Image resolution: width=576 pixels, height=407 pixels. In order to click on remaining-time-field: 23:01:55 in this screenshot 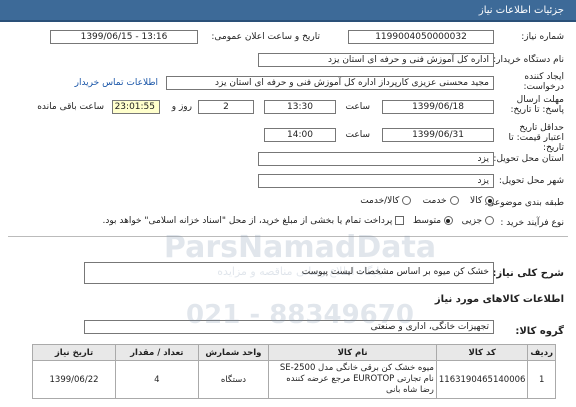, I will do `click(136, 107)`.